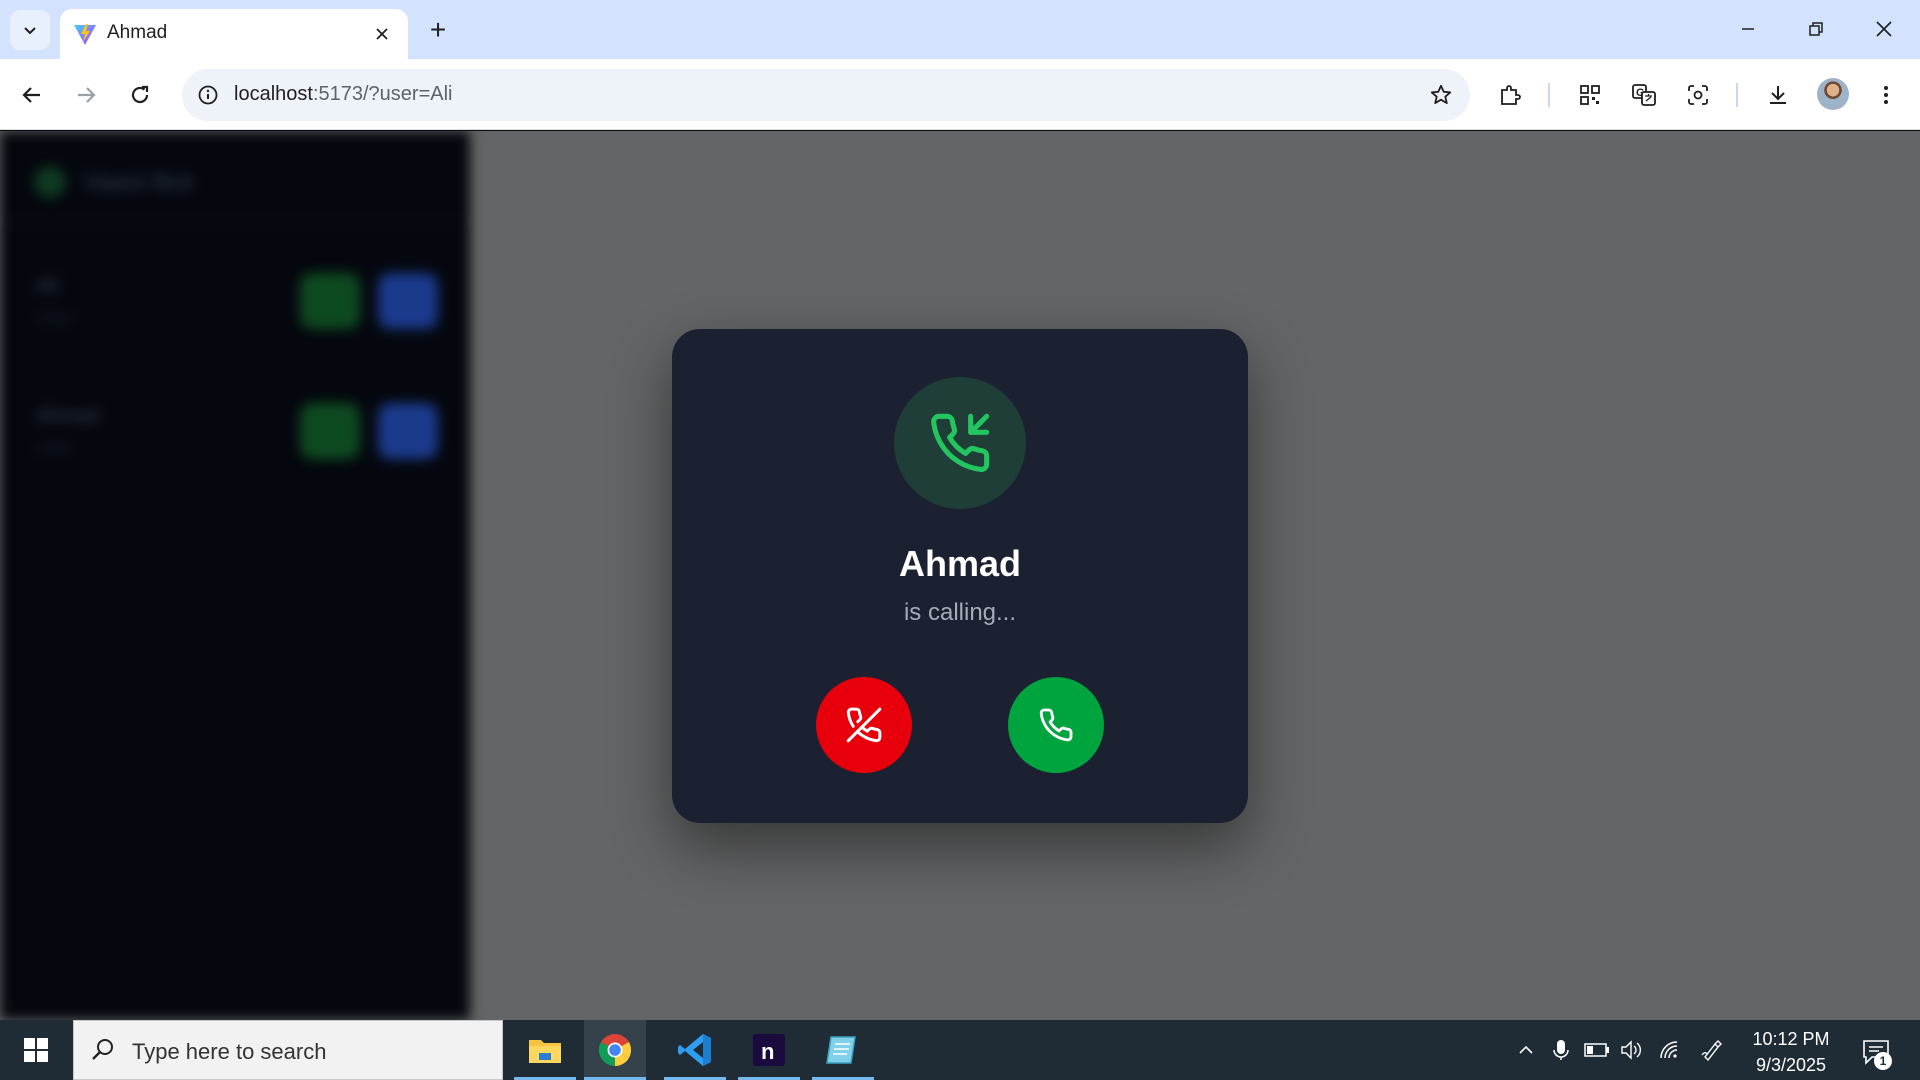 The width and height of the screenshot is (1920, 1080). I want to click on more-vertical-icon, so click(1886, 95).